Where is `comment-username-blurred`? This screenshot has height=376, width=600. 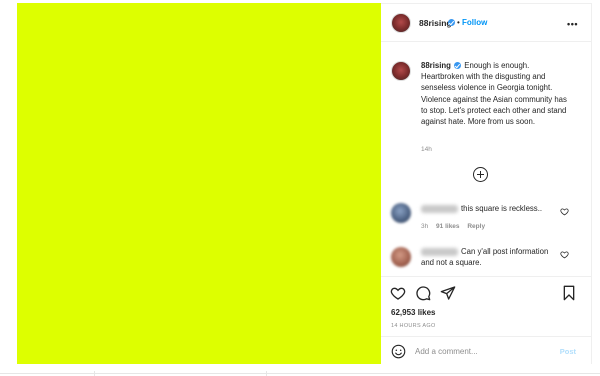 comment-username-blurred is located at coordinates (439, 209).